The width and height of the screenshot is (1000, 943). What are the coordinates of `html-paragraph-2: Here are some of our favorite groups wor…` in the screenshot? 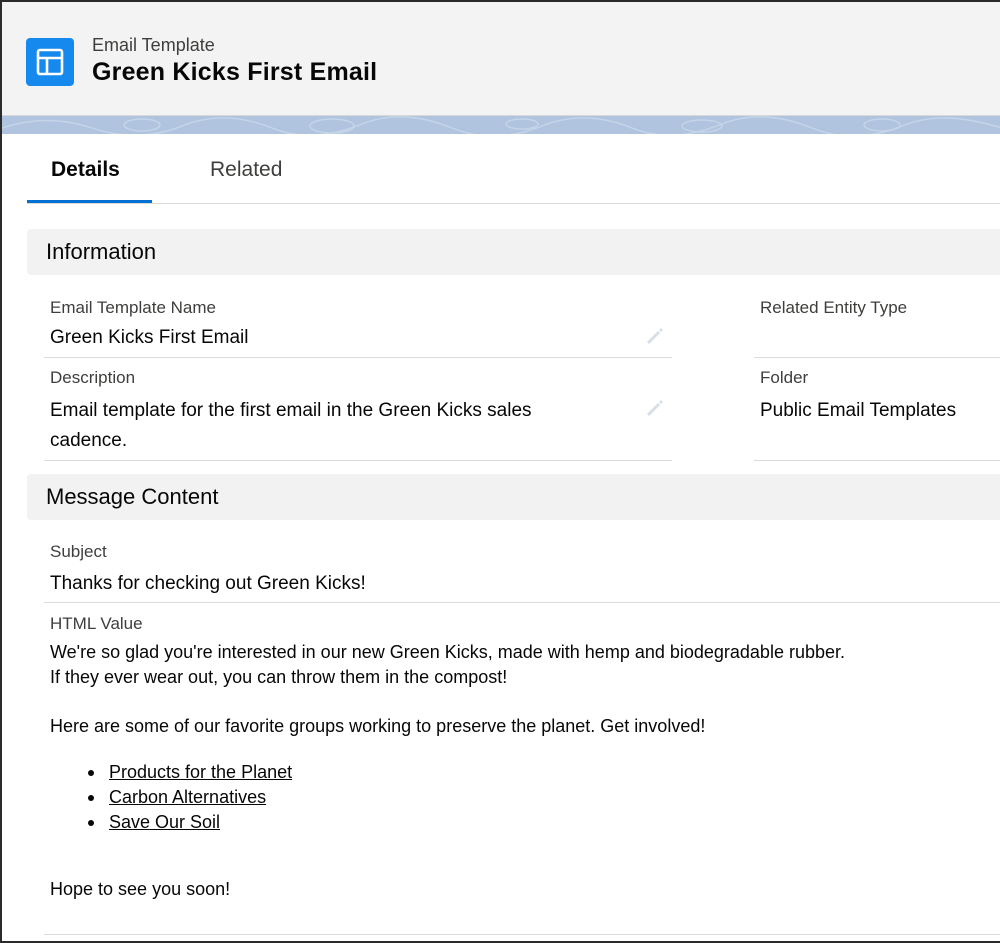 It's located at (378, 726).